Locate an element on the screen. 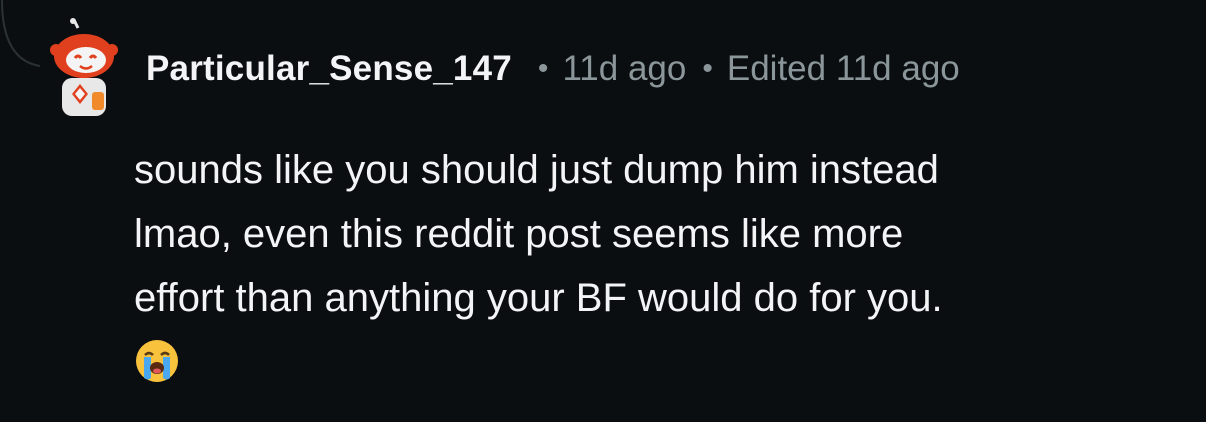 The image size is (1206, 422). thread-connector is located at coordinates (20, 33).